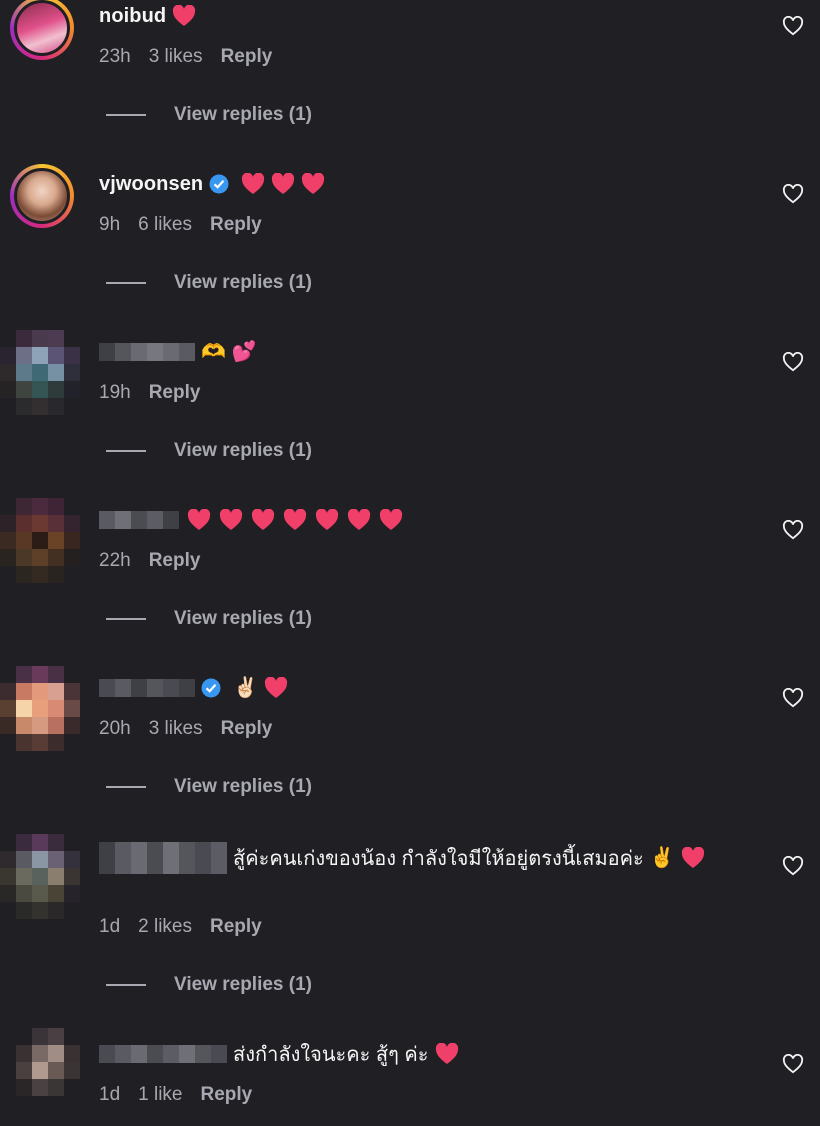 This screenshot has height=1126, width=820. Describe the element at coordinates (115, 560) in the screenshot. I see `comment-time: 22h` at that location.